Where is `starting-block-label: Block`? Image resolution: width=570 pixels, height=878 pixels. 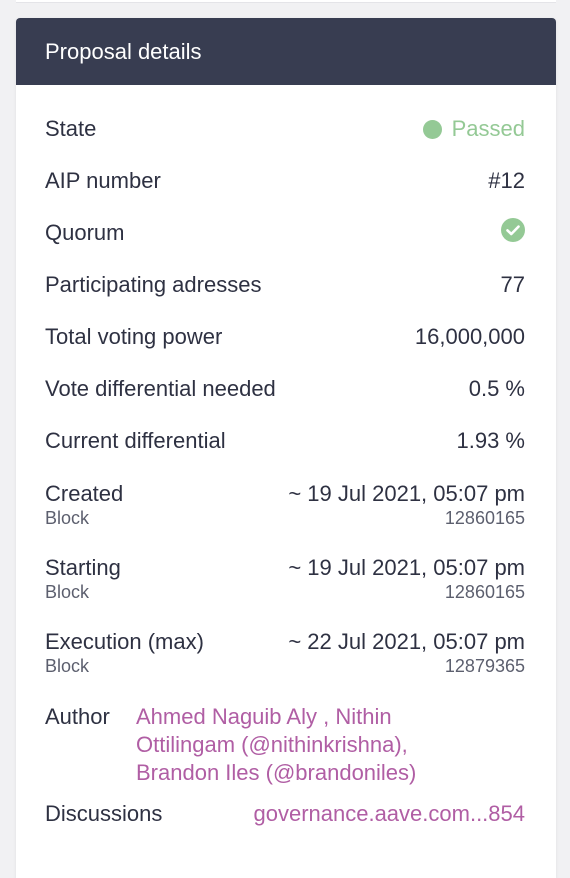 starting-block-label: Block is located at coordinates (67, 592).